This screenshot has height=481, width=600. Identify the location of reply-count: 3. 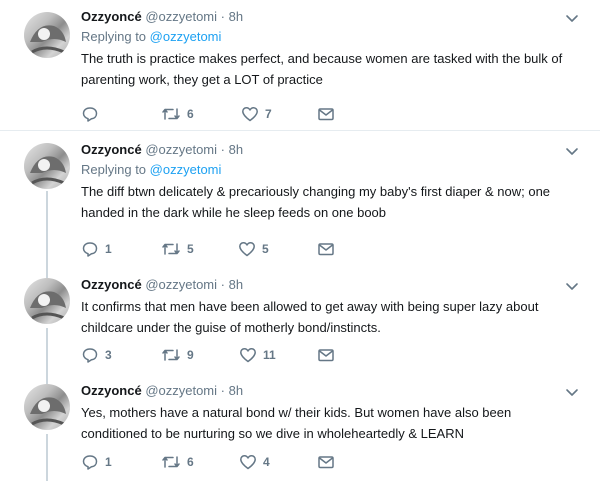
(108, 355).